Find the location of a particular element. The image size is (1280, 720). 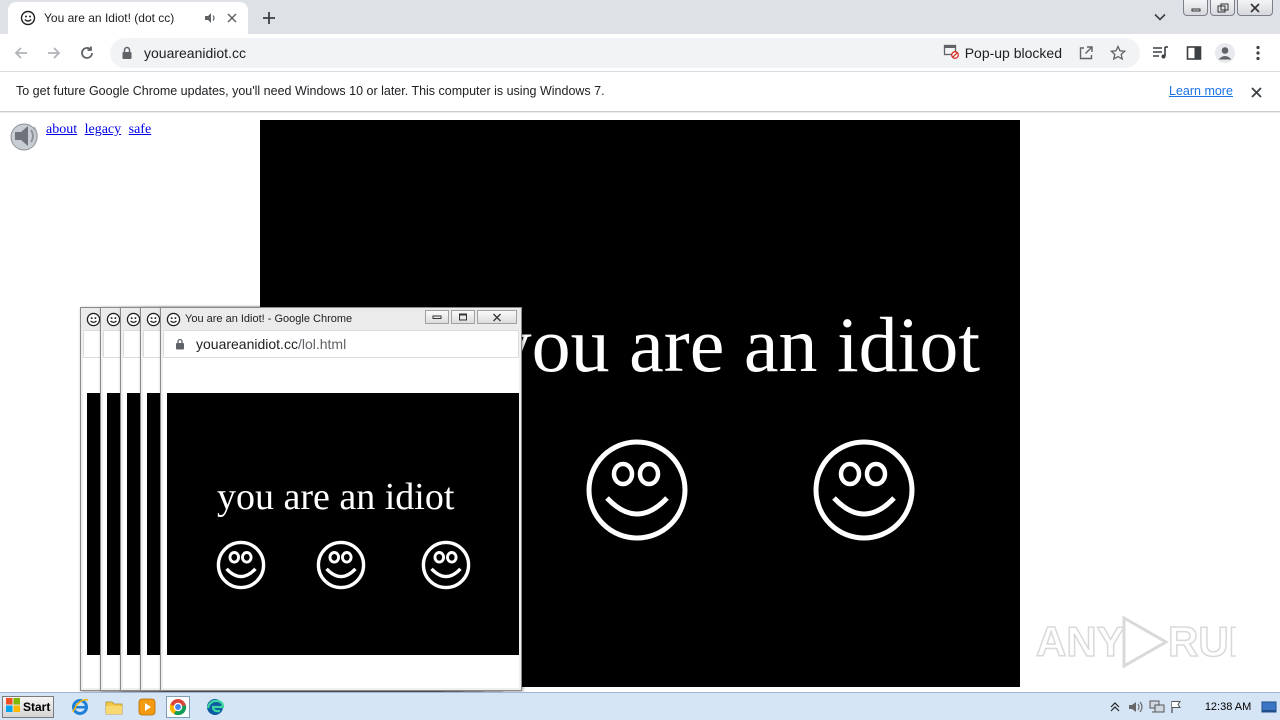

browser-toolbar: youareanidiot.cc Pop-up blocked is located at coordinates (640, 53).